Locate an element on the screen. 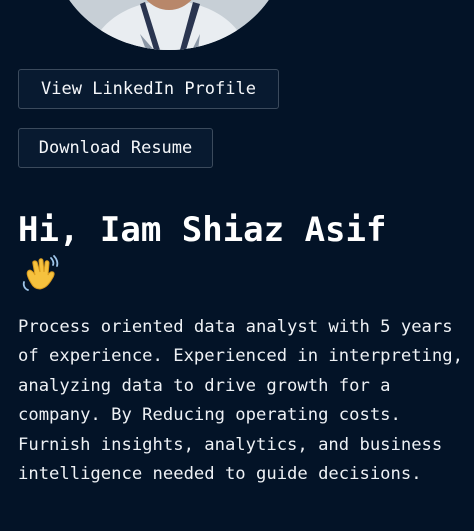 Image resolution: width=474 pixels, height=531 pixels. profile-photo is located at coordinates (169, 25).